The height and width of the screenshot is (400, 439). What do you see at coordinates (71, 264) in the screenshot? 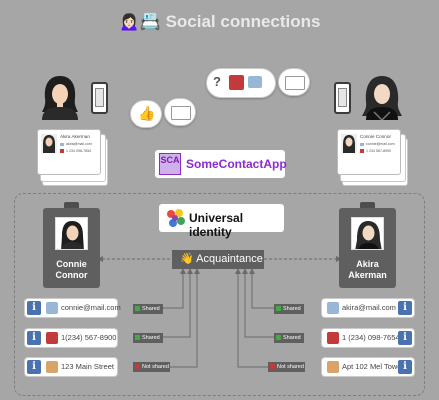
I see `badge-first-name: Connie` at bounding box center [71, 264].